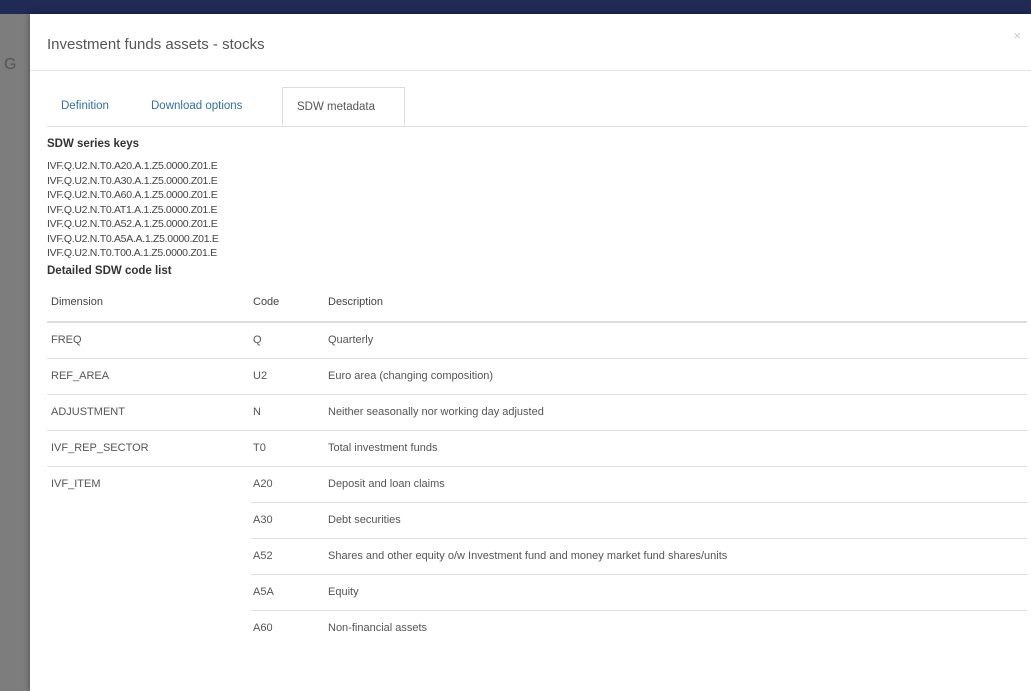 This screenshot has height=691, width=1031. What do you see at coordinates (289, 375) in the screenshot?
I see `code-cell: U2` at bounding box center [289, 375].